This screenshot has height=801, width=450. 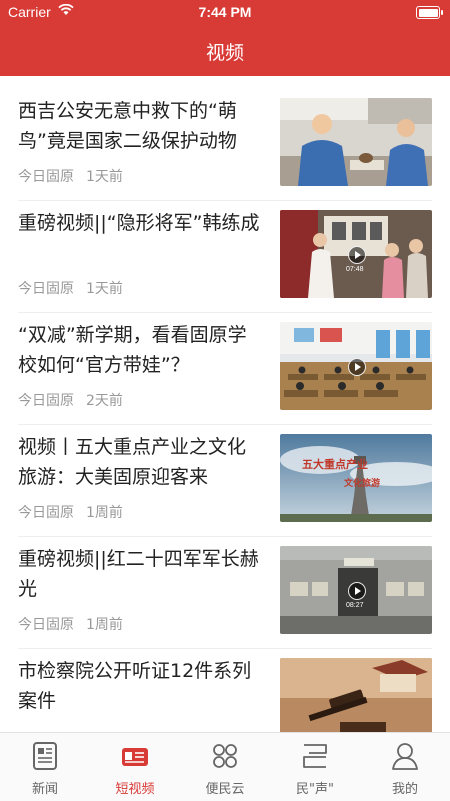 What do you see at coordinates (135, 686) in the screenshot?
I see `item-title: 市检察院公开听证12件系列案件` at bounding box center [135, 686].